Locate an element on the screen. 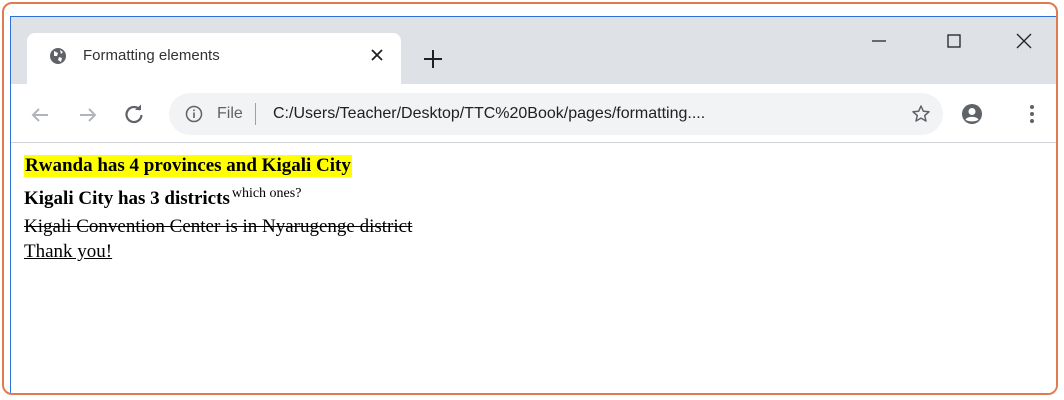 This screenshot has height=400, width=1064. highlighted-bold-text: Rwanda has 4 provinces and Kigali City is located at coordinates (188, 166).